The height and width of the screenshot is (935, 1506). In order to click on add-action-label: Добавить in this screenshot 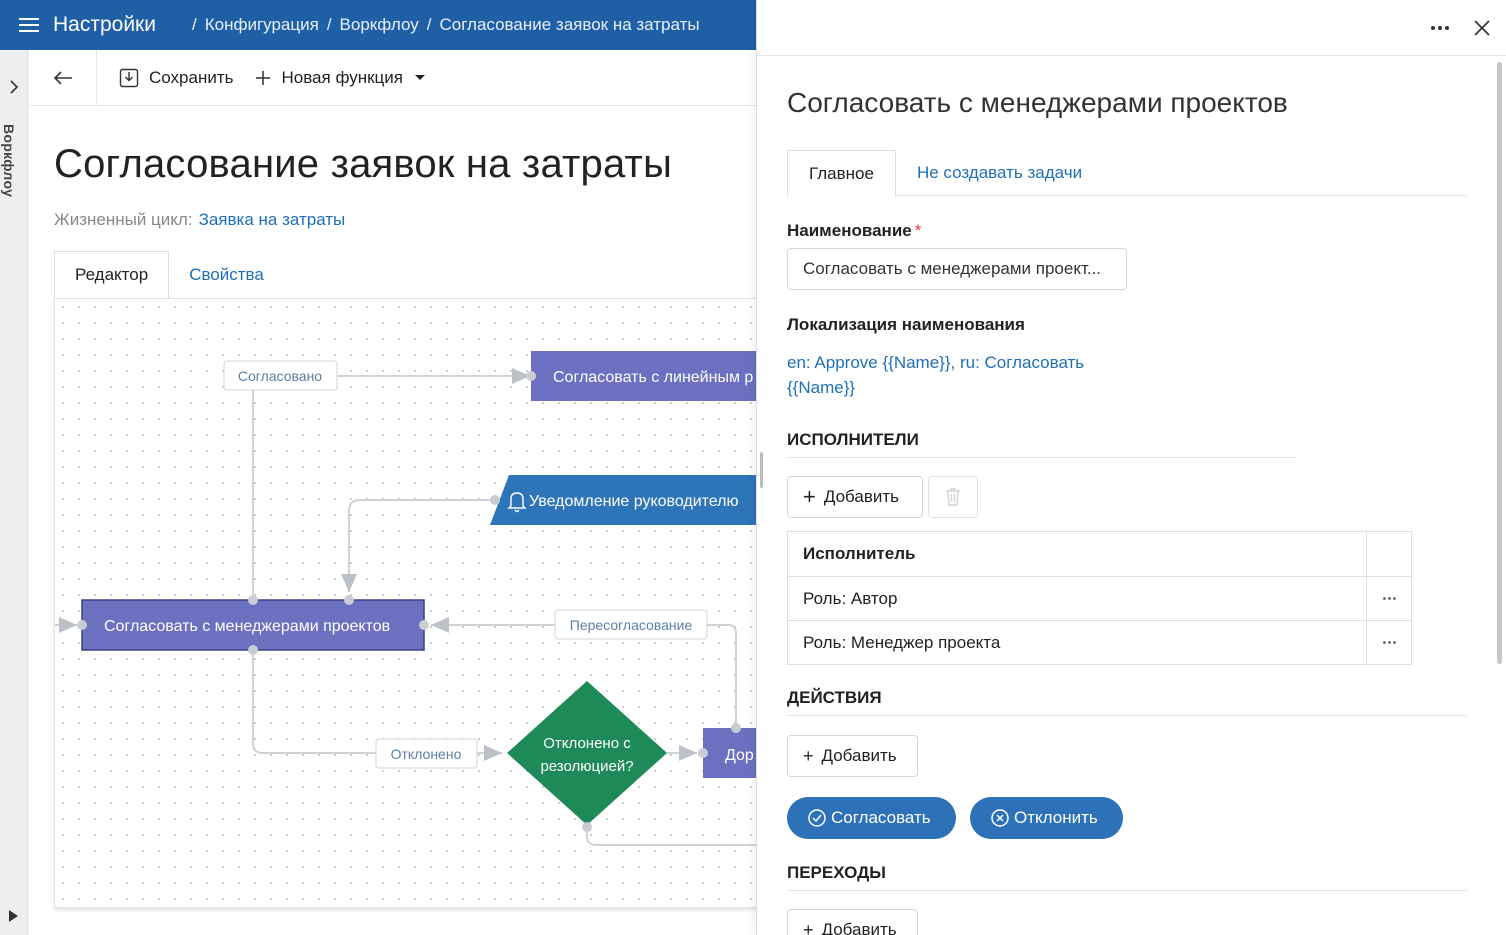, I will do `click(859, 755)`.